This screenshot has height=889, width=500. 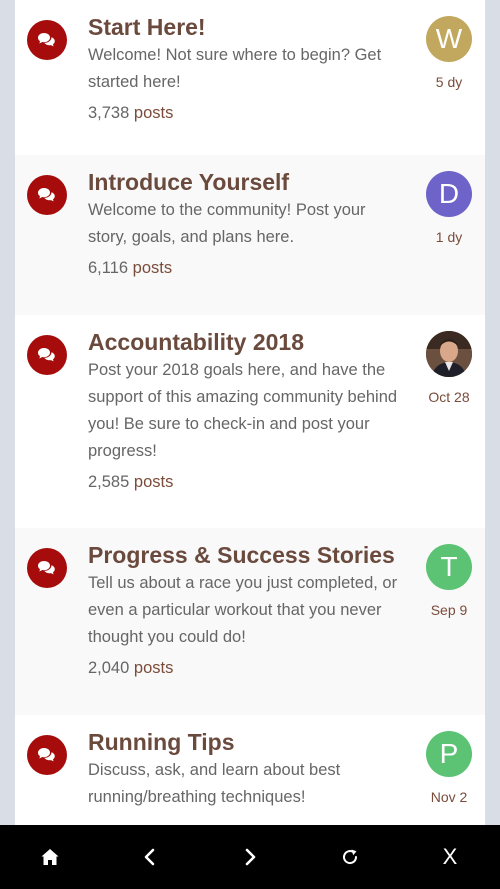 I want to click on home-button, so click(x=50, y=857).